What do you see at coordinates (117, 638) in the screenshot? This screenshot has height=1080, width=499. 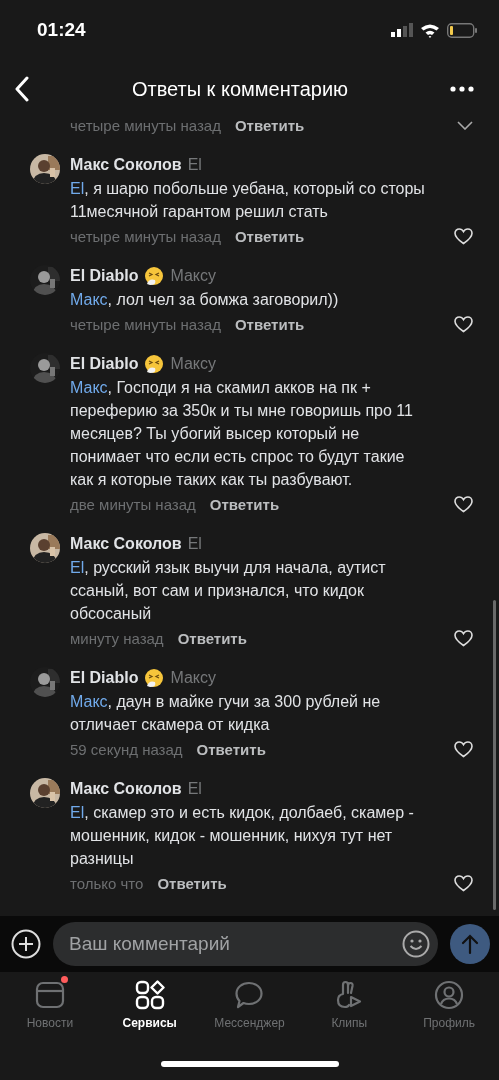 I see `comment-time: минуту назад` at bounding box center [117, 638].